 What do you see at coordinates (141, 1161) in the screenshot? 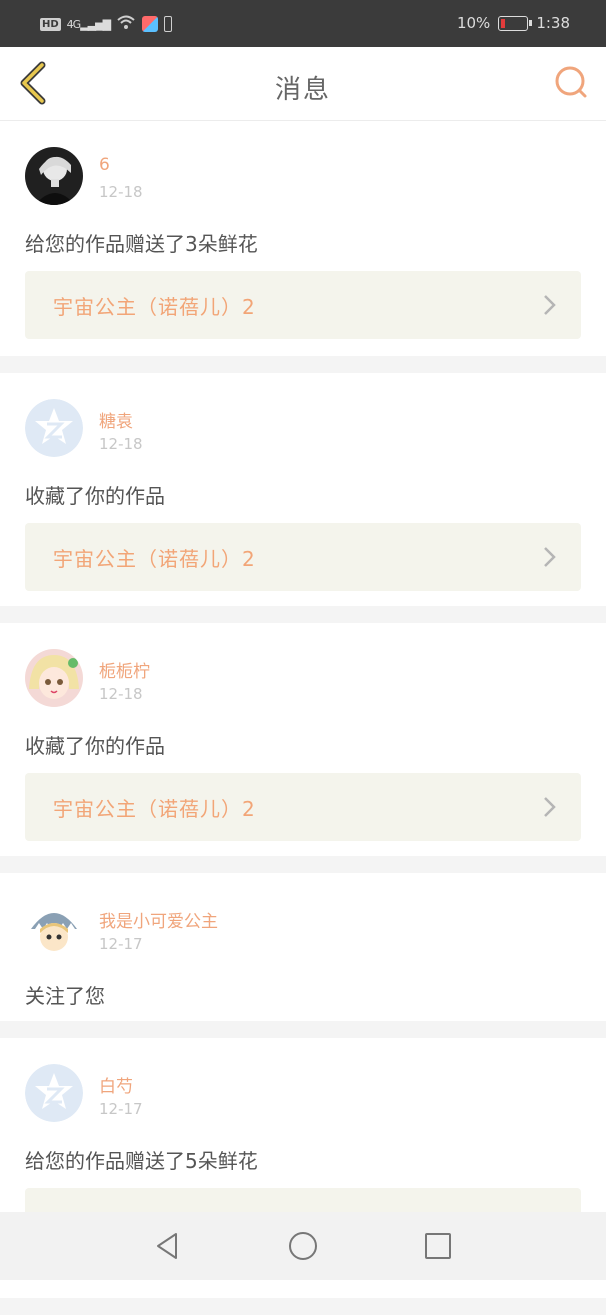
I see `message-action: 给您的作品赠送了5朵鲜花` at bounding box center [141, 1161].